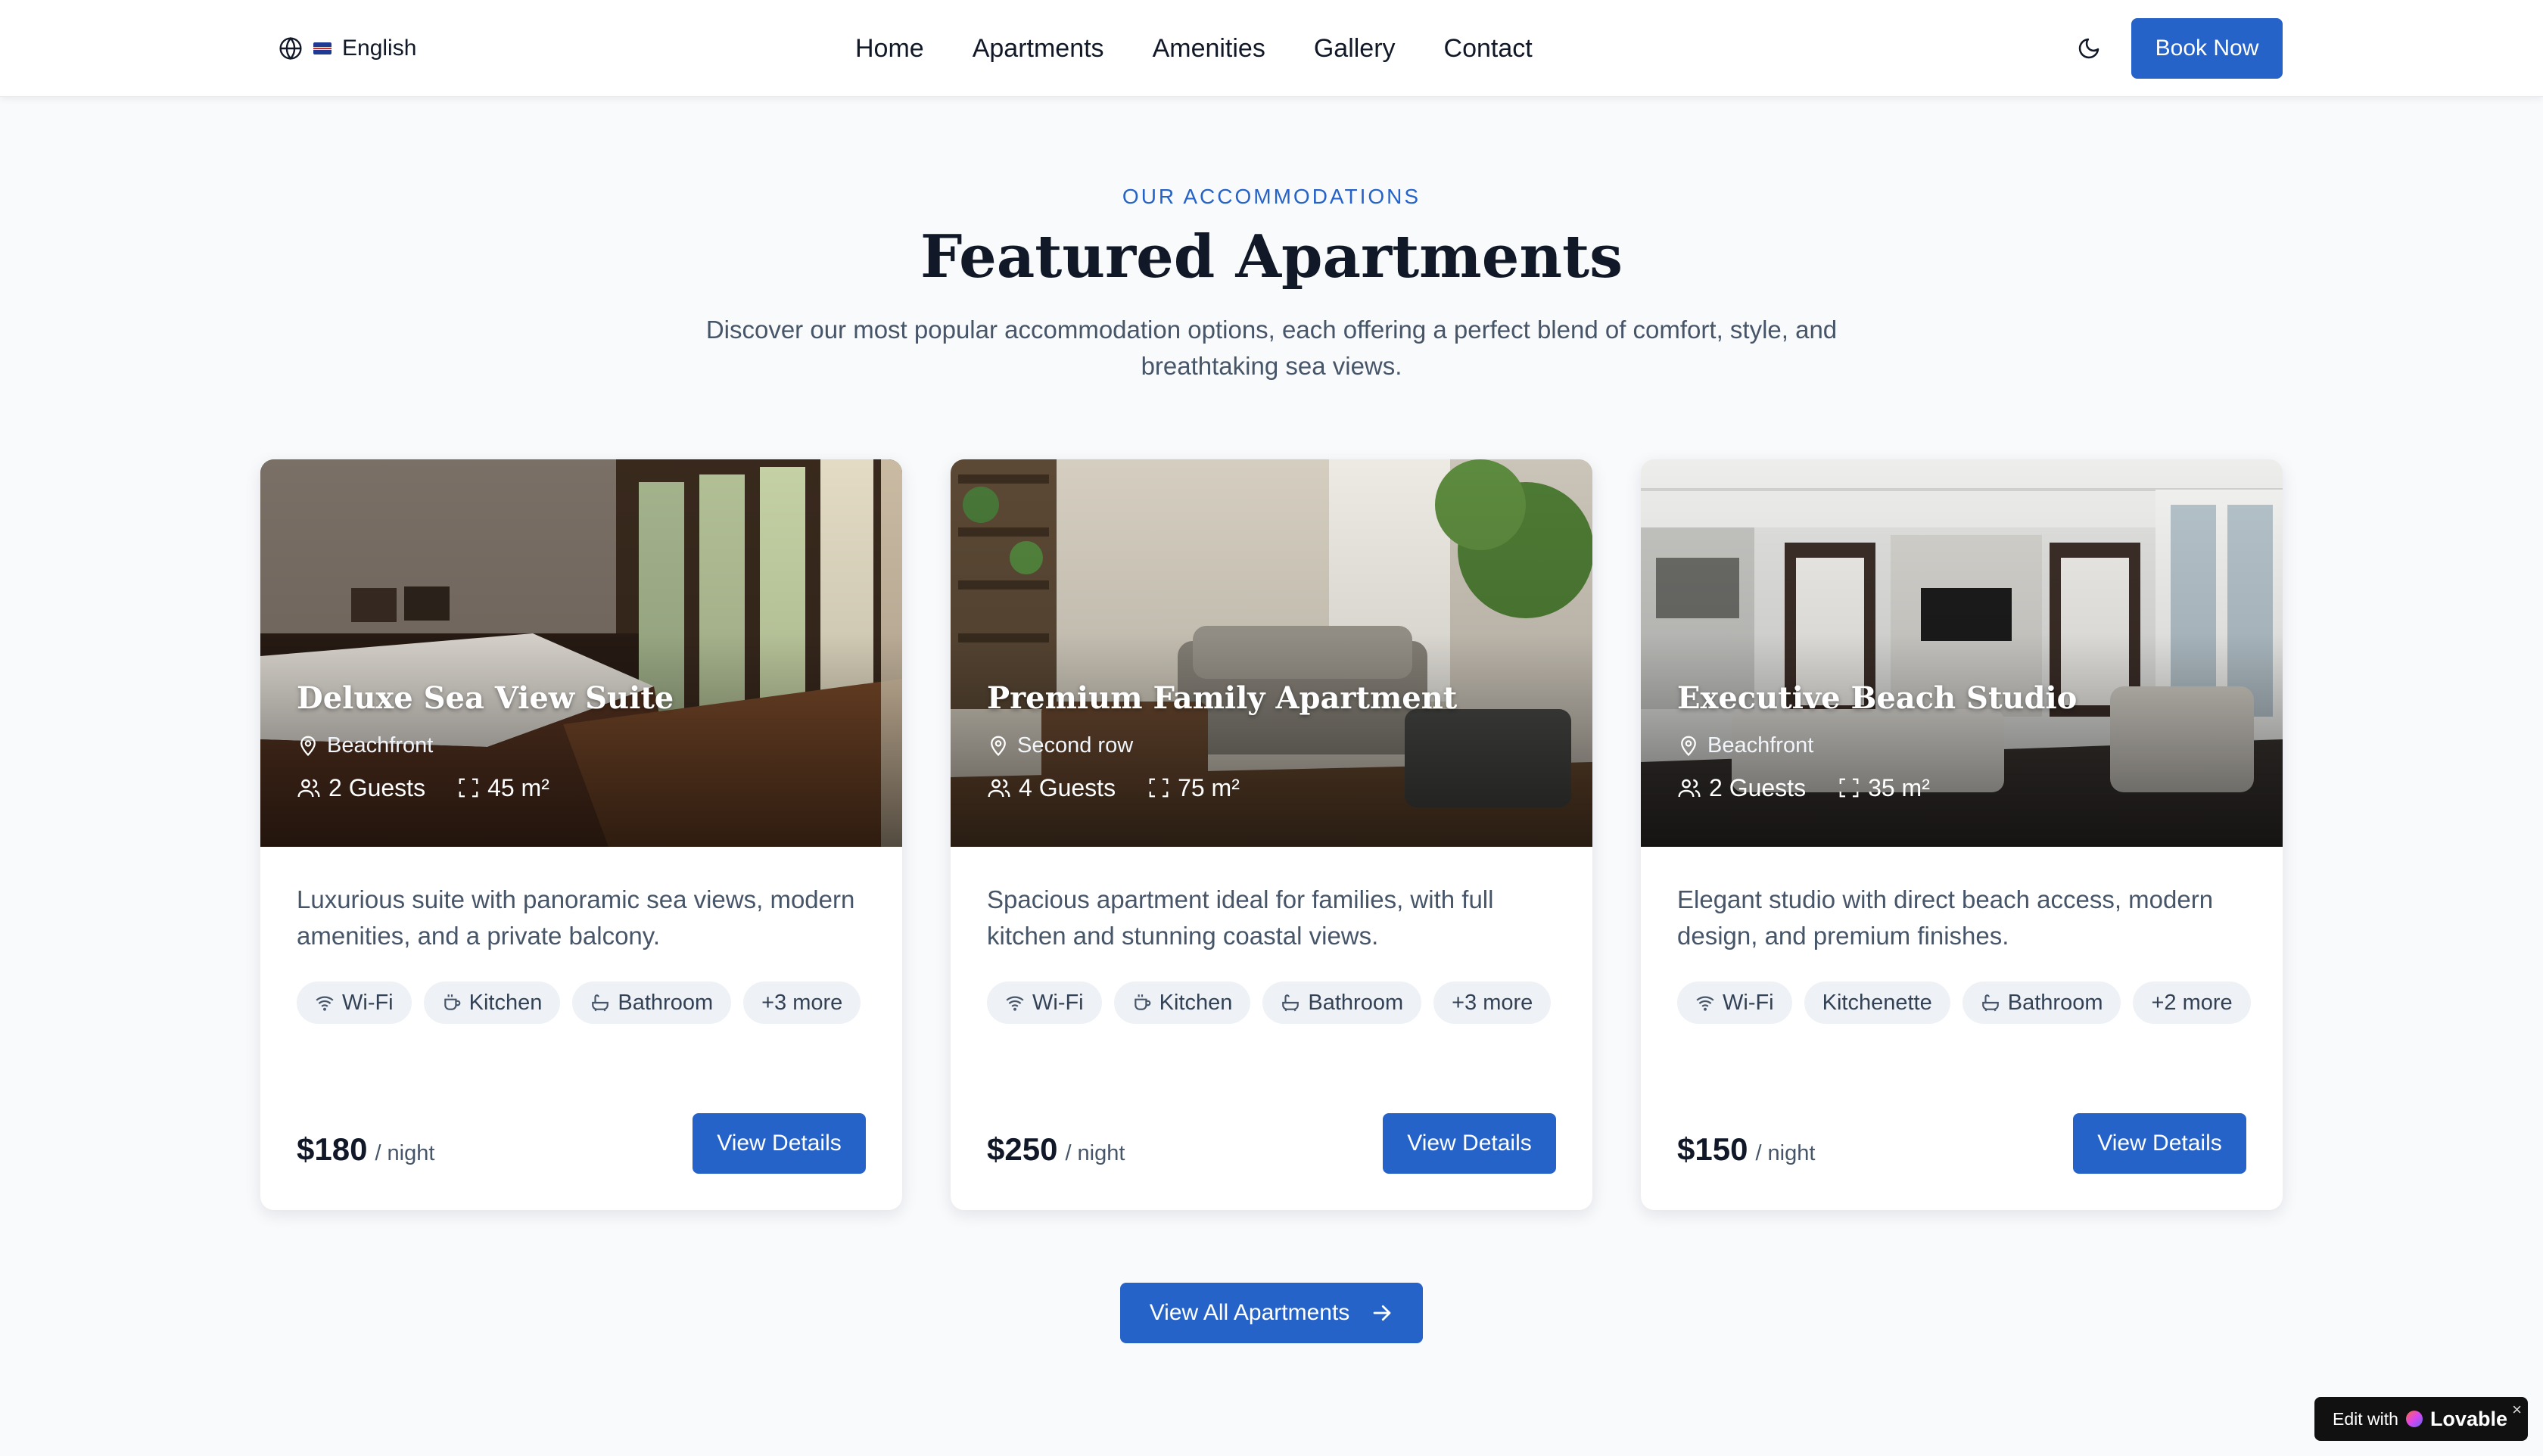  I want to click on apartment-meta: 2 Guests 45 m², so click(423, 787).